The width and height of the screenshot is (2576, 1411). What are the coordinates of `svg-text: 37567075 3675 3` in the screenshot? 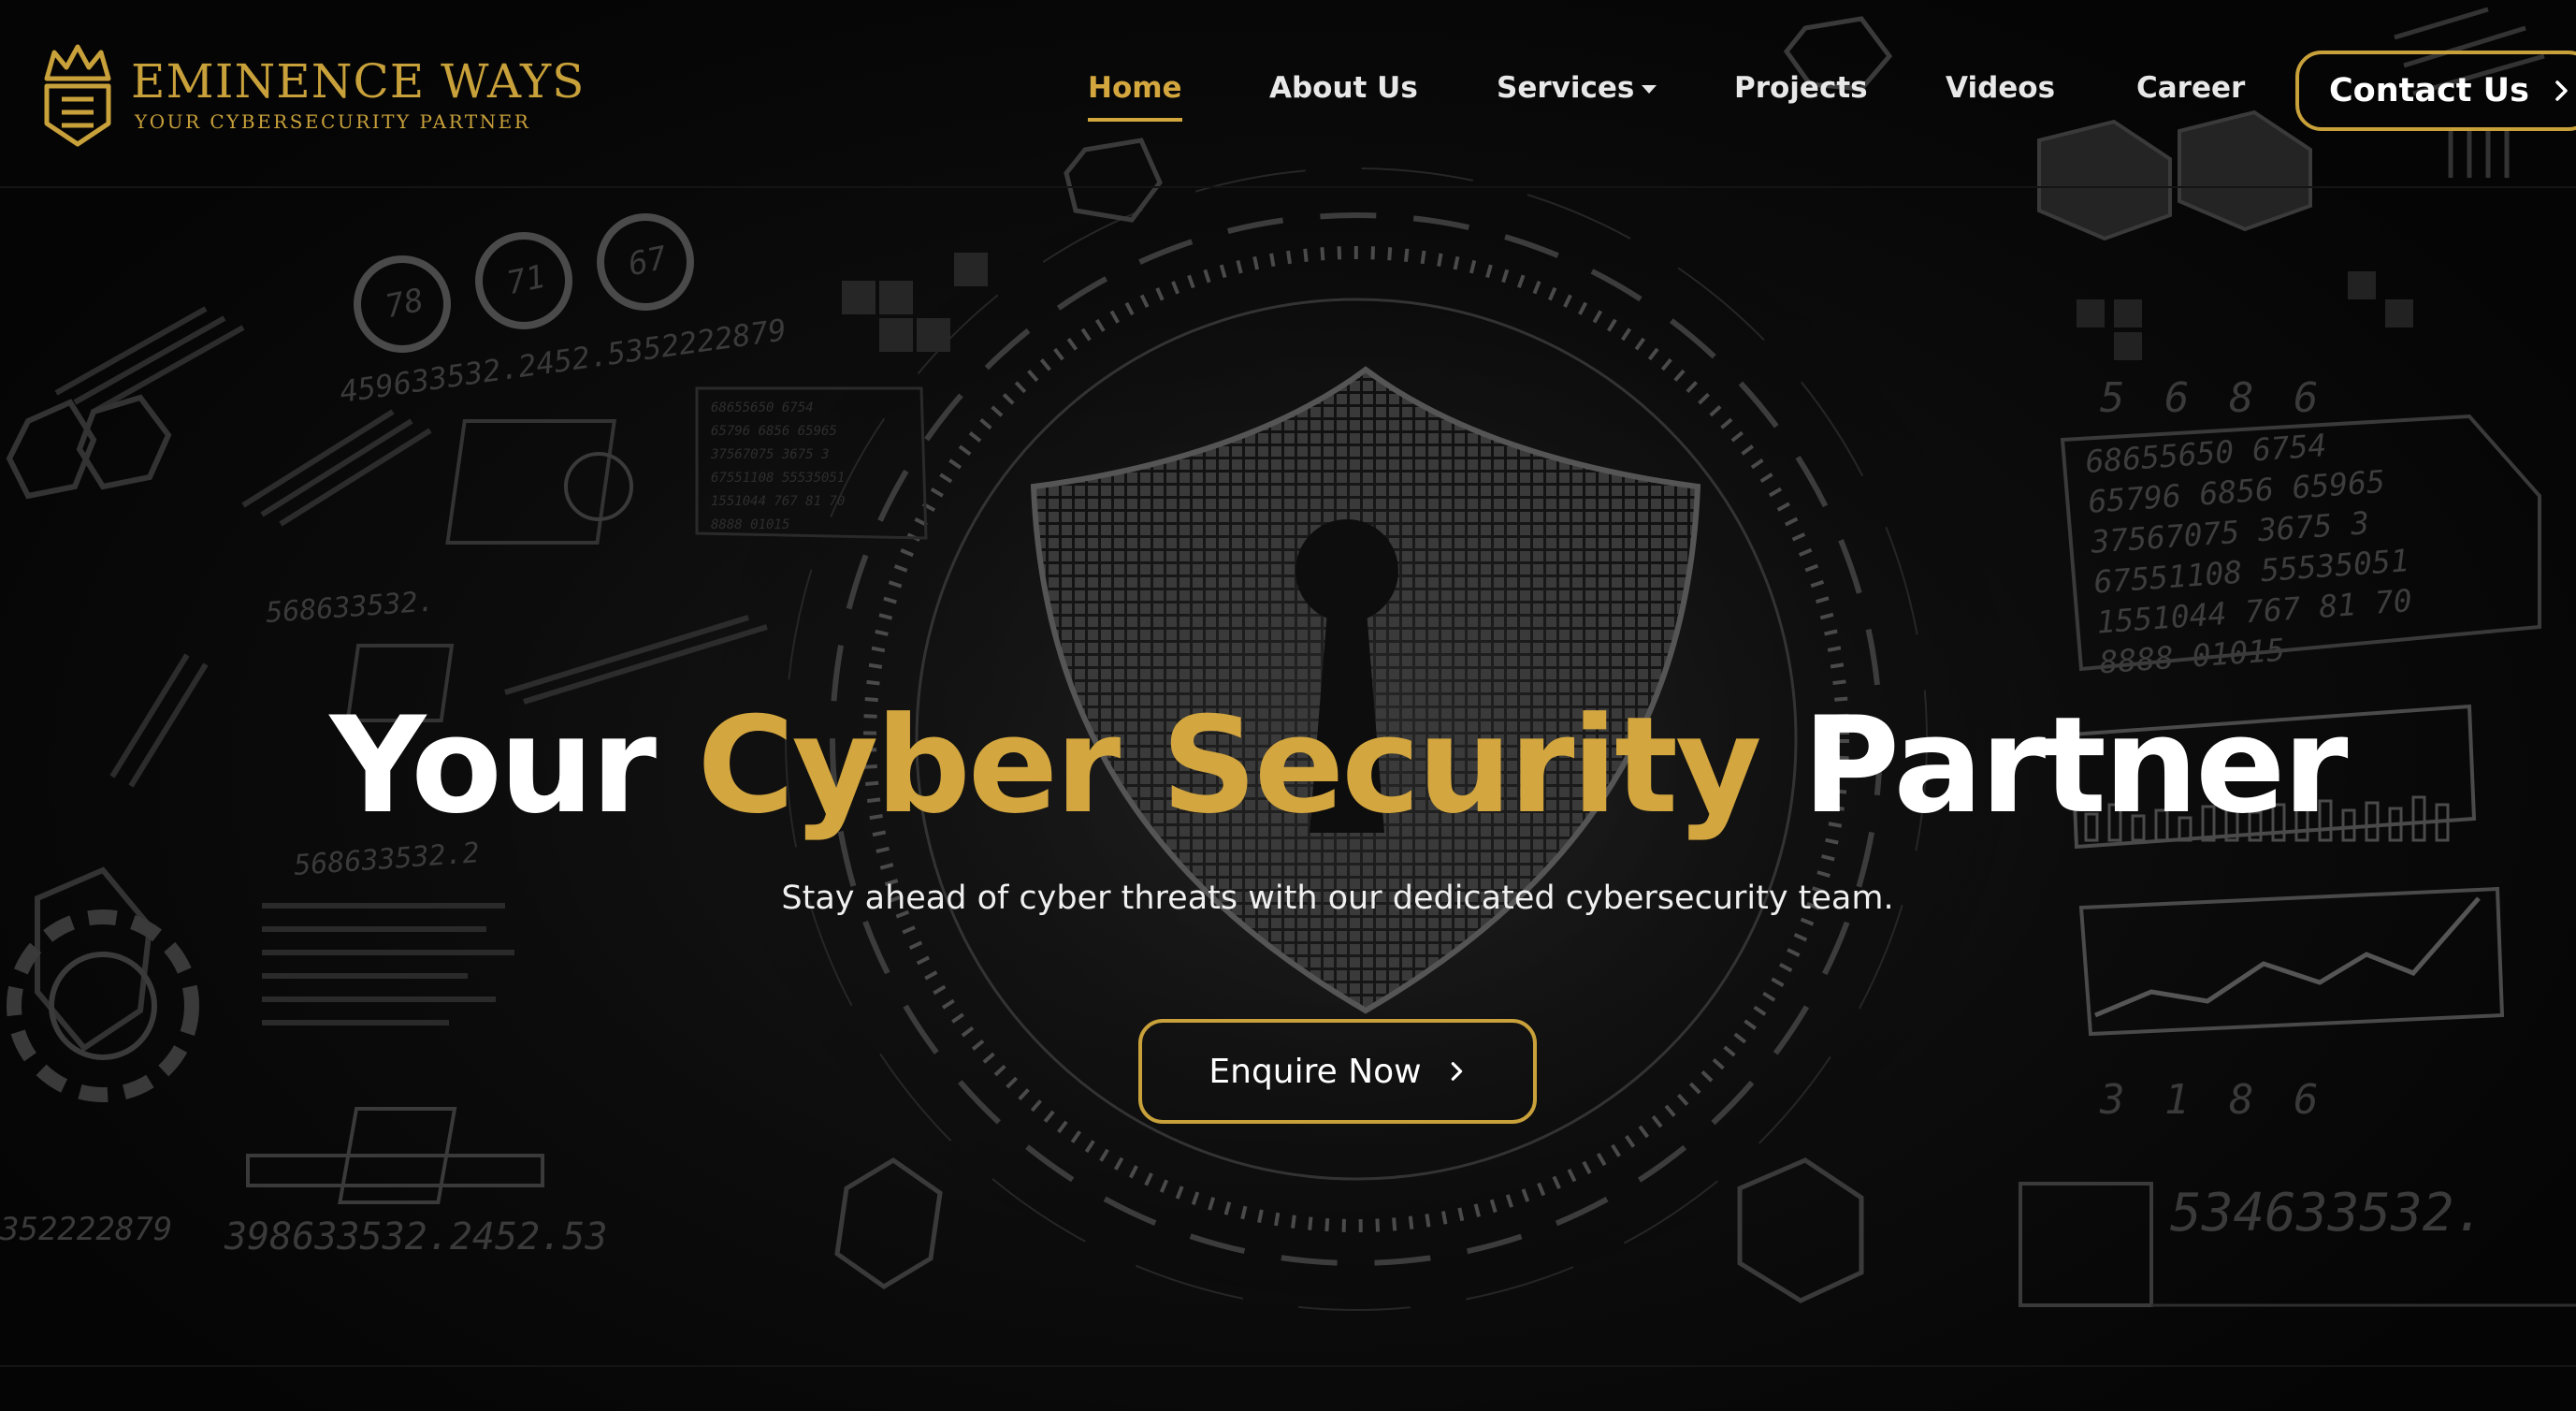 It's located at (769, 455).